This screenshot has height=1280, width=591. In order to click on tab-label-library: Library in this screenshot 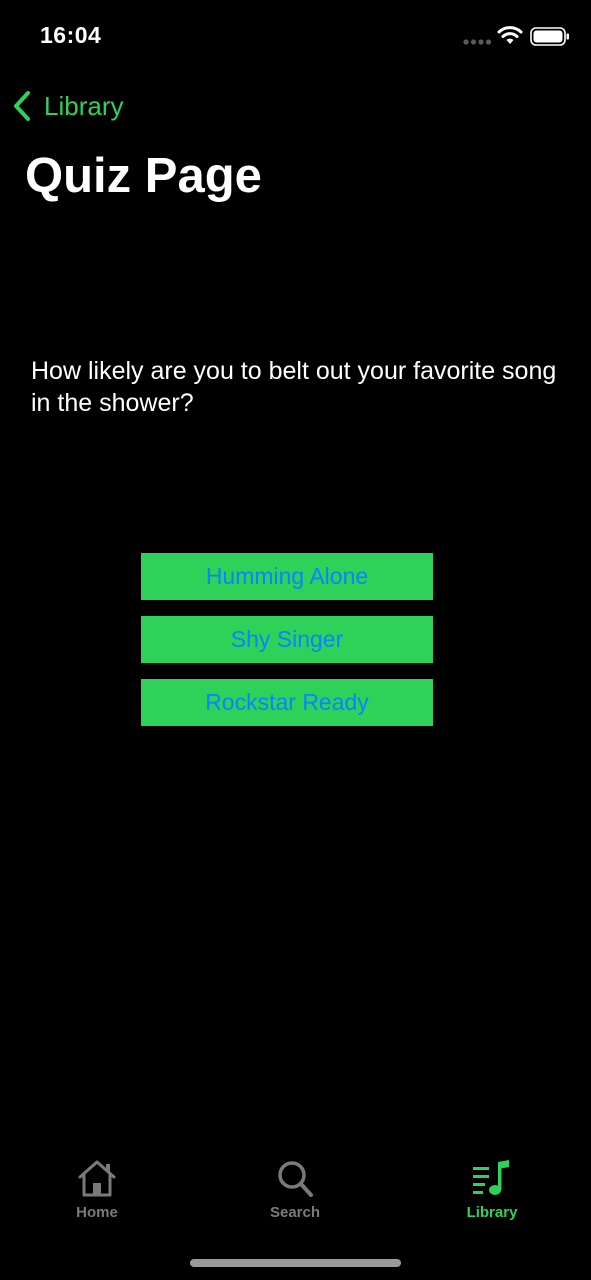, I will do `click(492, 1212)`.